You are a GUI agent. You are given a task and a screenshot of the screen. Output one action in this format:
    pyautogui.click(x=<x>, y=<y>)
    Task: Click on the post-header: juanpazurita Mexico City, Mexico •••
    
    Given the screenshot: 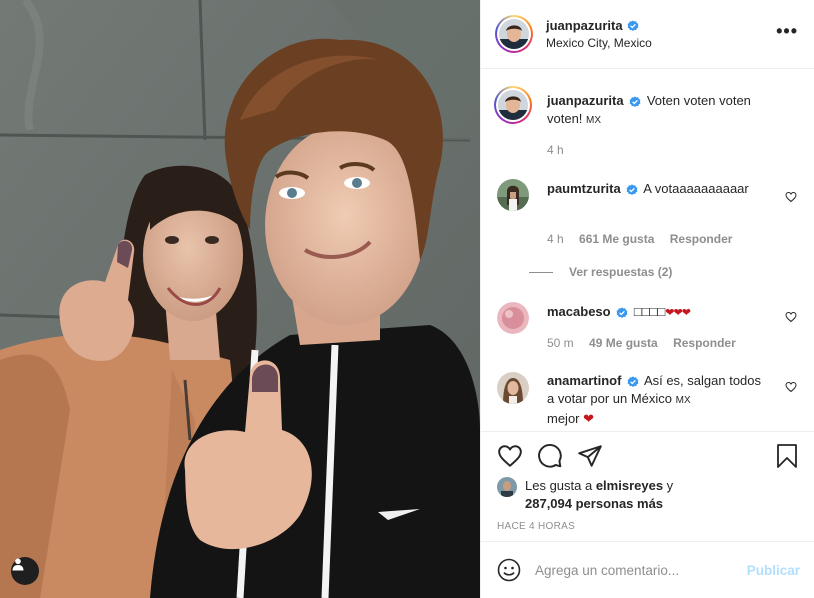 What is the action you would take?
    pyautogui.click(x=647, y=34)
    